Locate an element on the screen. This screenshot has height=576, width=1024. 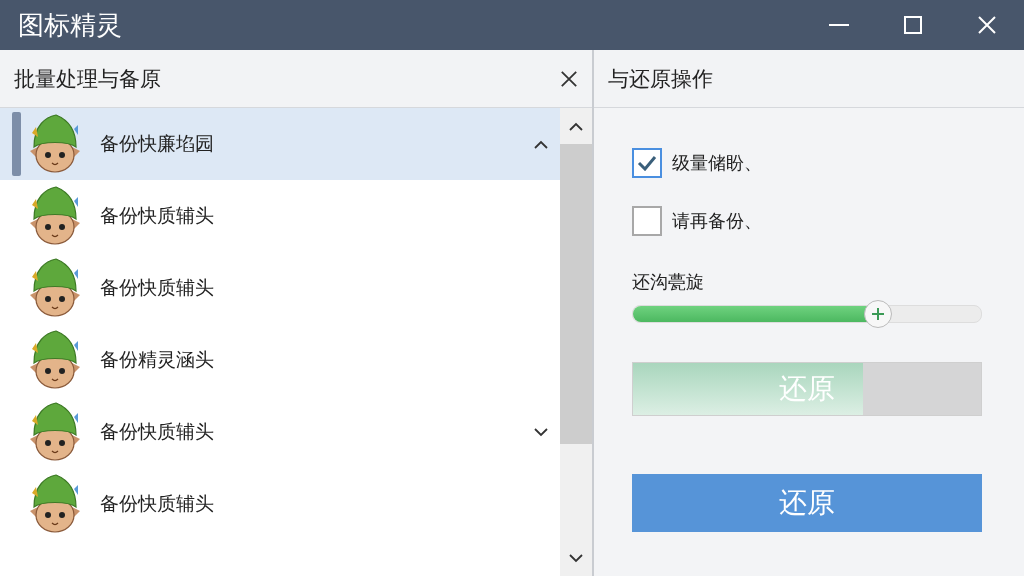
expand-icon is located at coordinates (541, 432).